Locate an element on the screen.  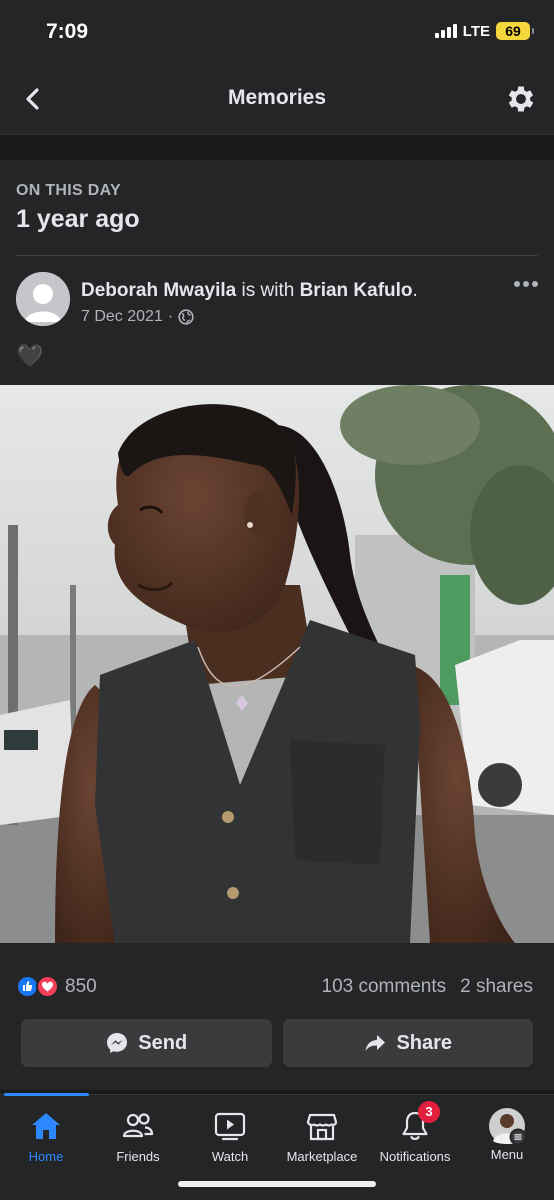
comments-count: 103 comments is located at coordinates (384, 987).